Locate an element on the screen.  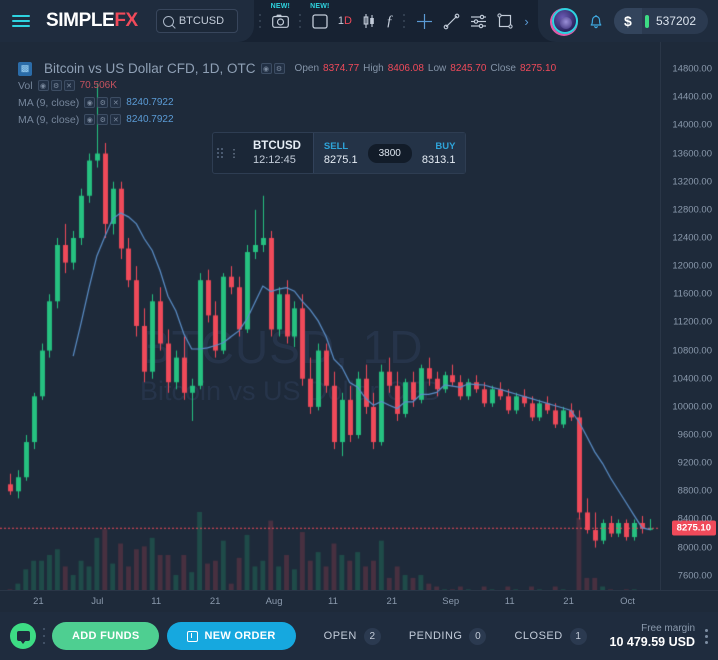
function-icon: ƒ is located at coordinates (389, 20).